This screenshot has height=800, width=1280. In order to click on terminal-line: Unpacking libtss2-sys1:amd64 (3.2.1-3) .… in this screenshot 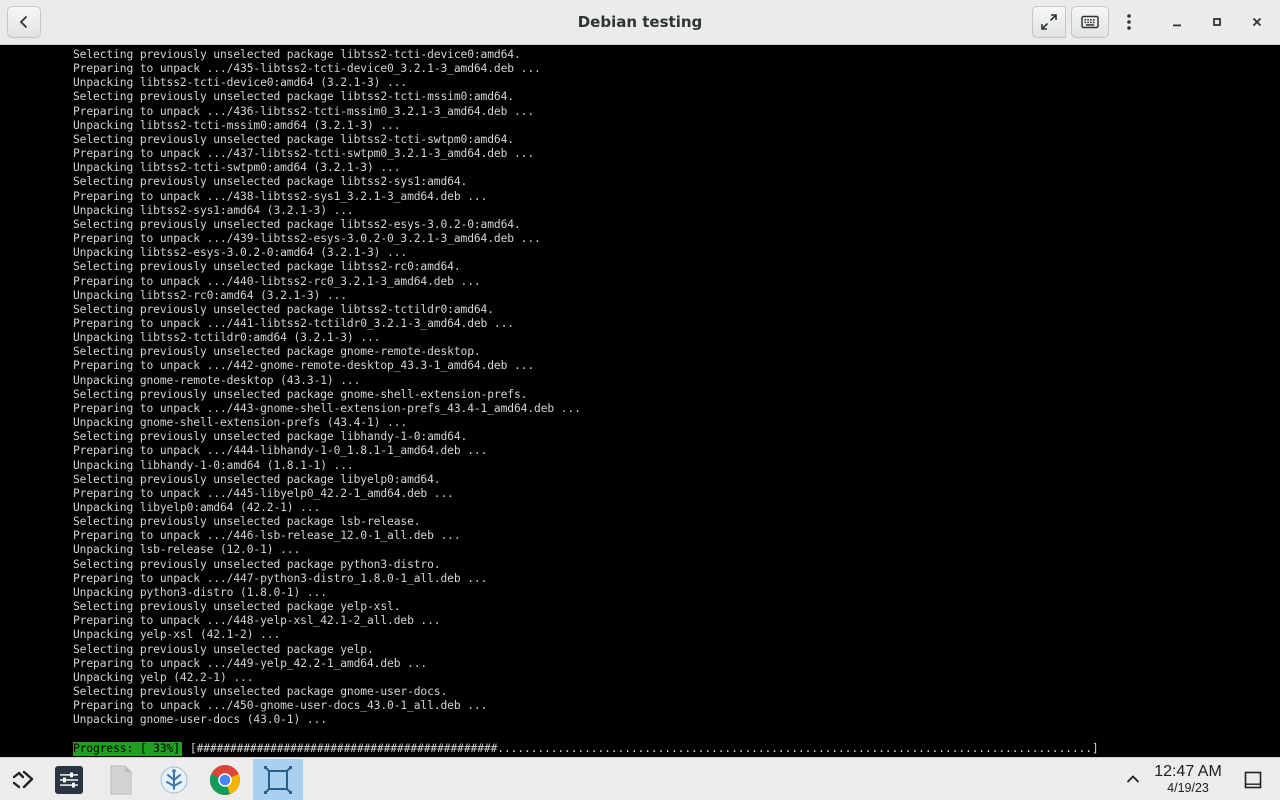, I will do `click(213, 210)`.